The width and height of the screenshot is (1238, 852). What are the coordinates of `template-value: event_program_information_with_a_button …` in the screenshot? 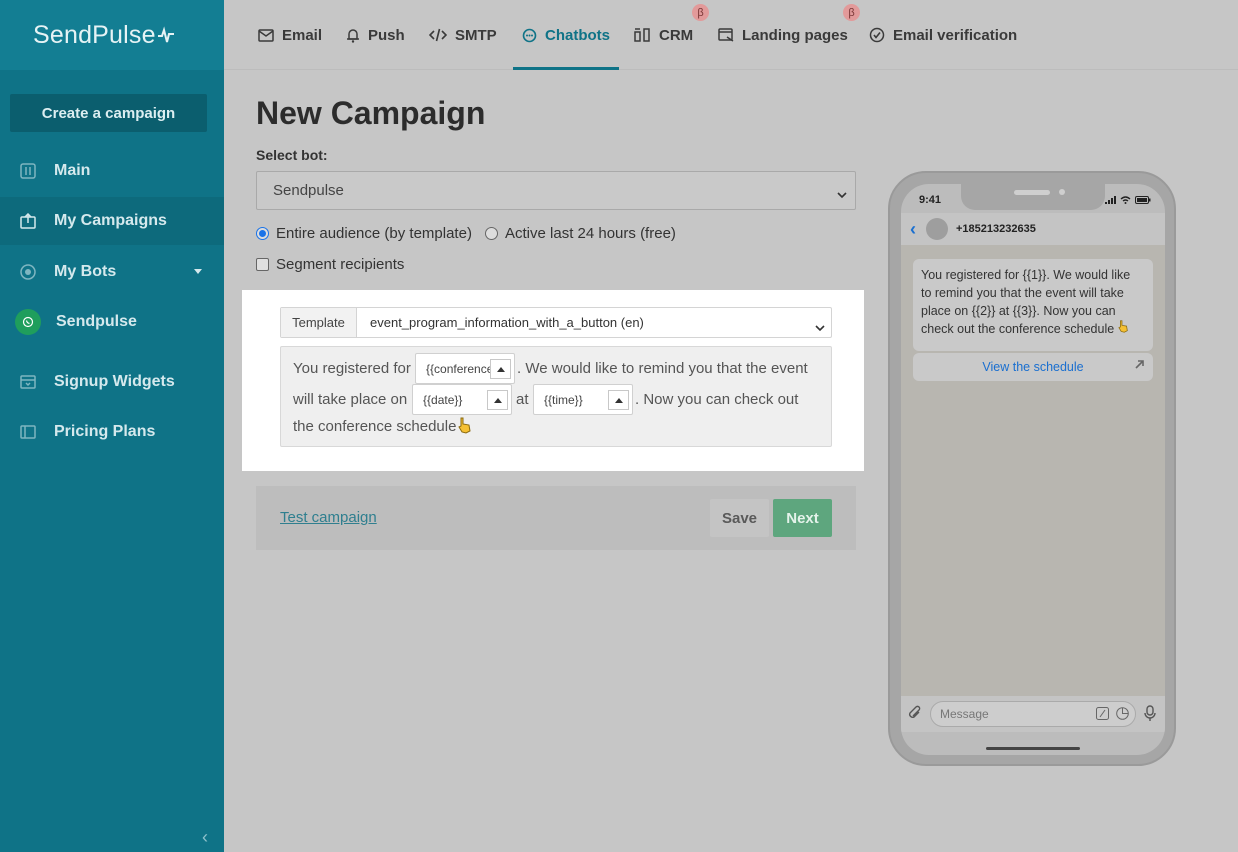 It's located at (507, 322).